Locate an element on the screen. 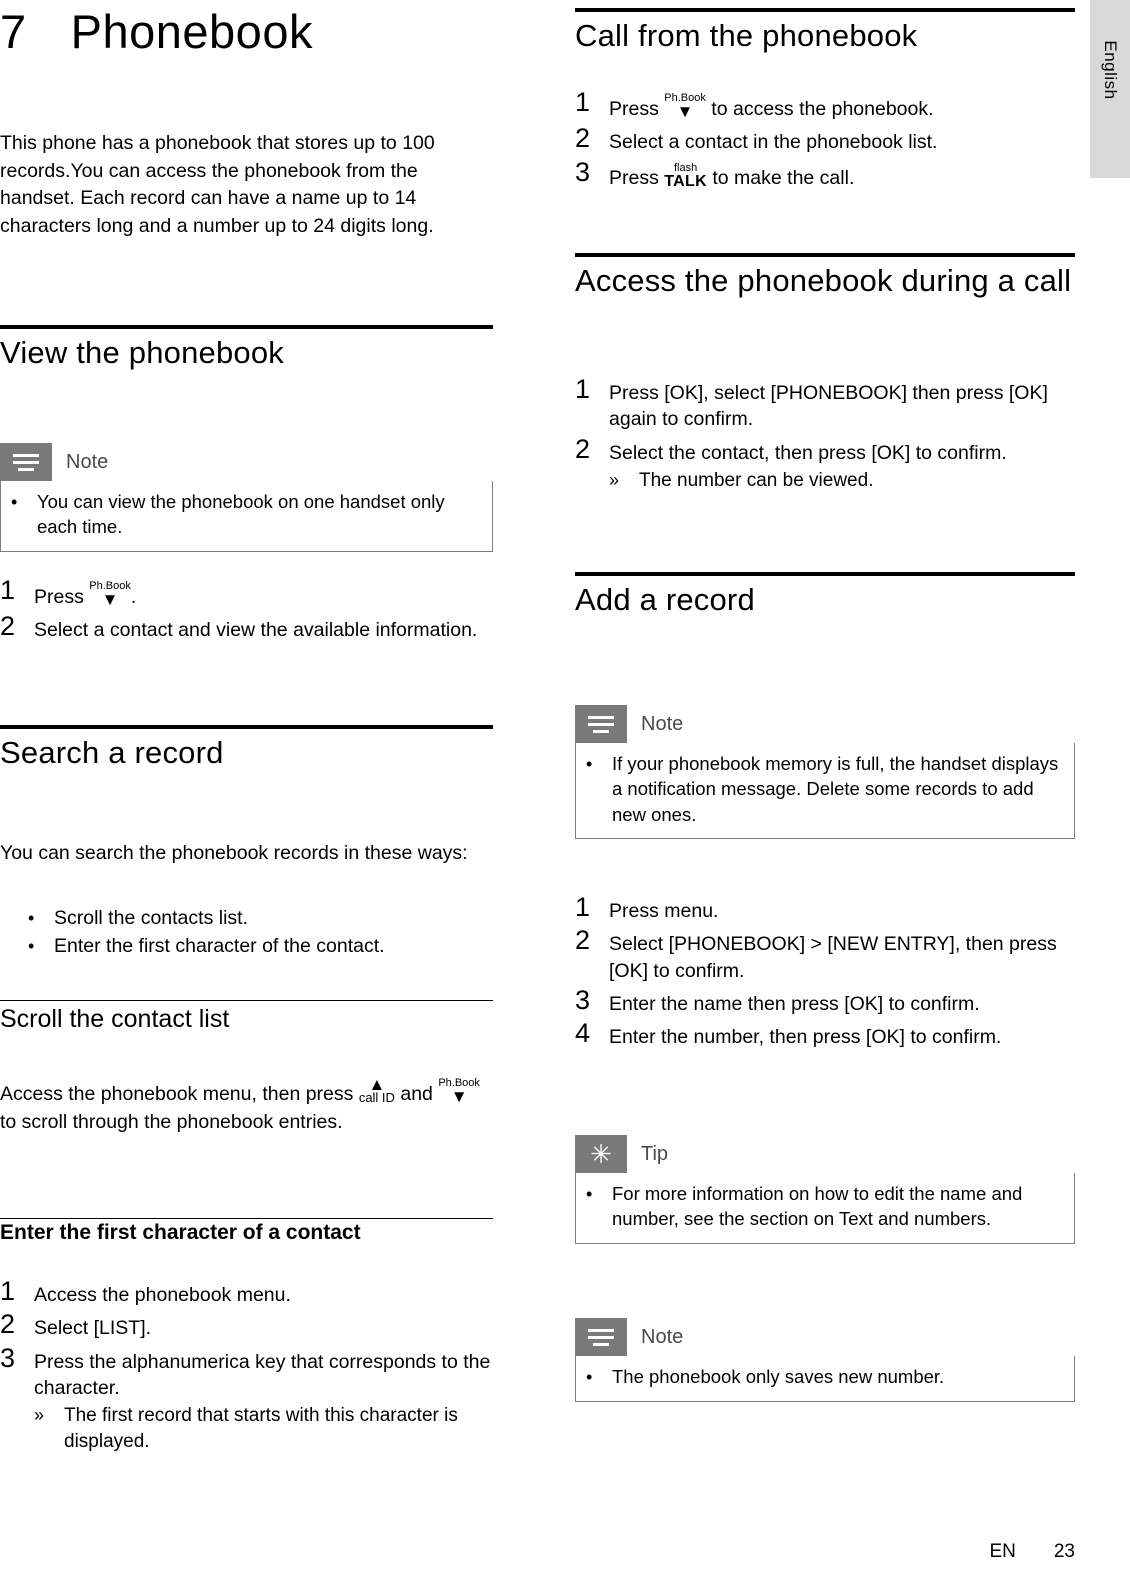  call-from-section: Call from the phonebook is located at coordinates (825, 31).